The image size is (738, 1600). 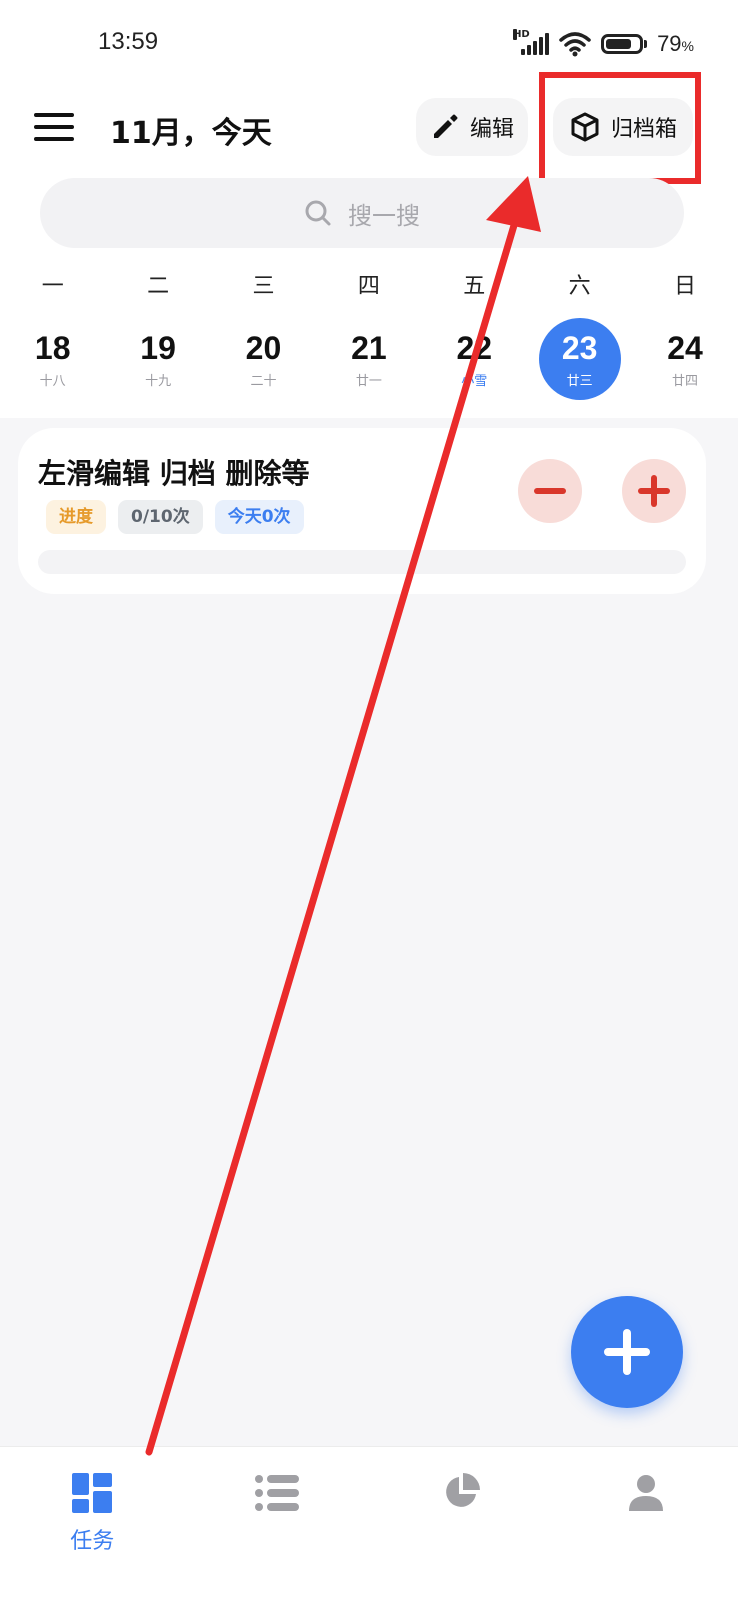 I want to click on day-fri: 五 22 小雪, so click(x=474, y=335).